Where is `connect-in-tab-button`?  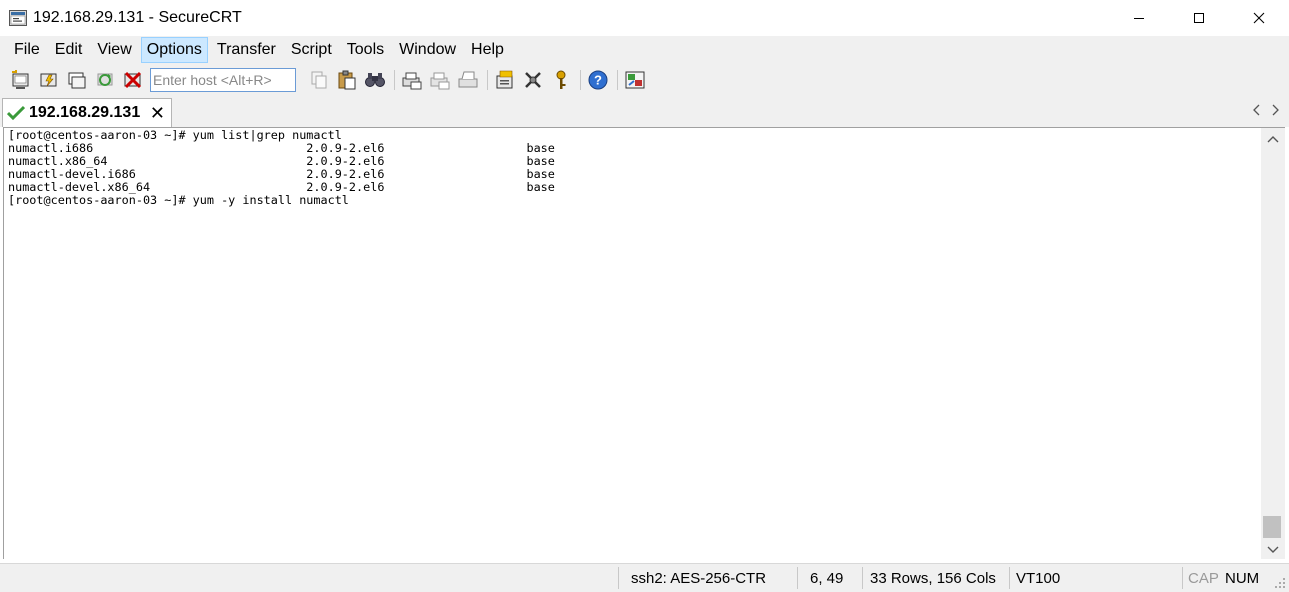
connect-in-tab-button is located at coordinates (77, 80).